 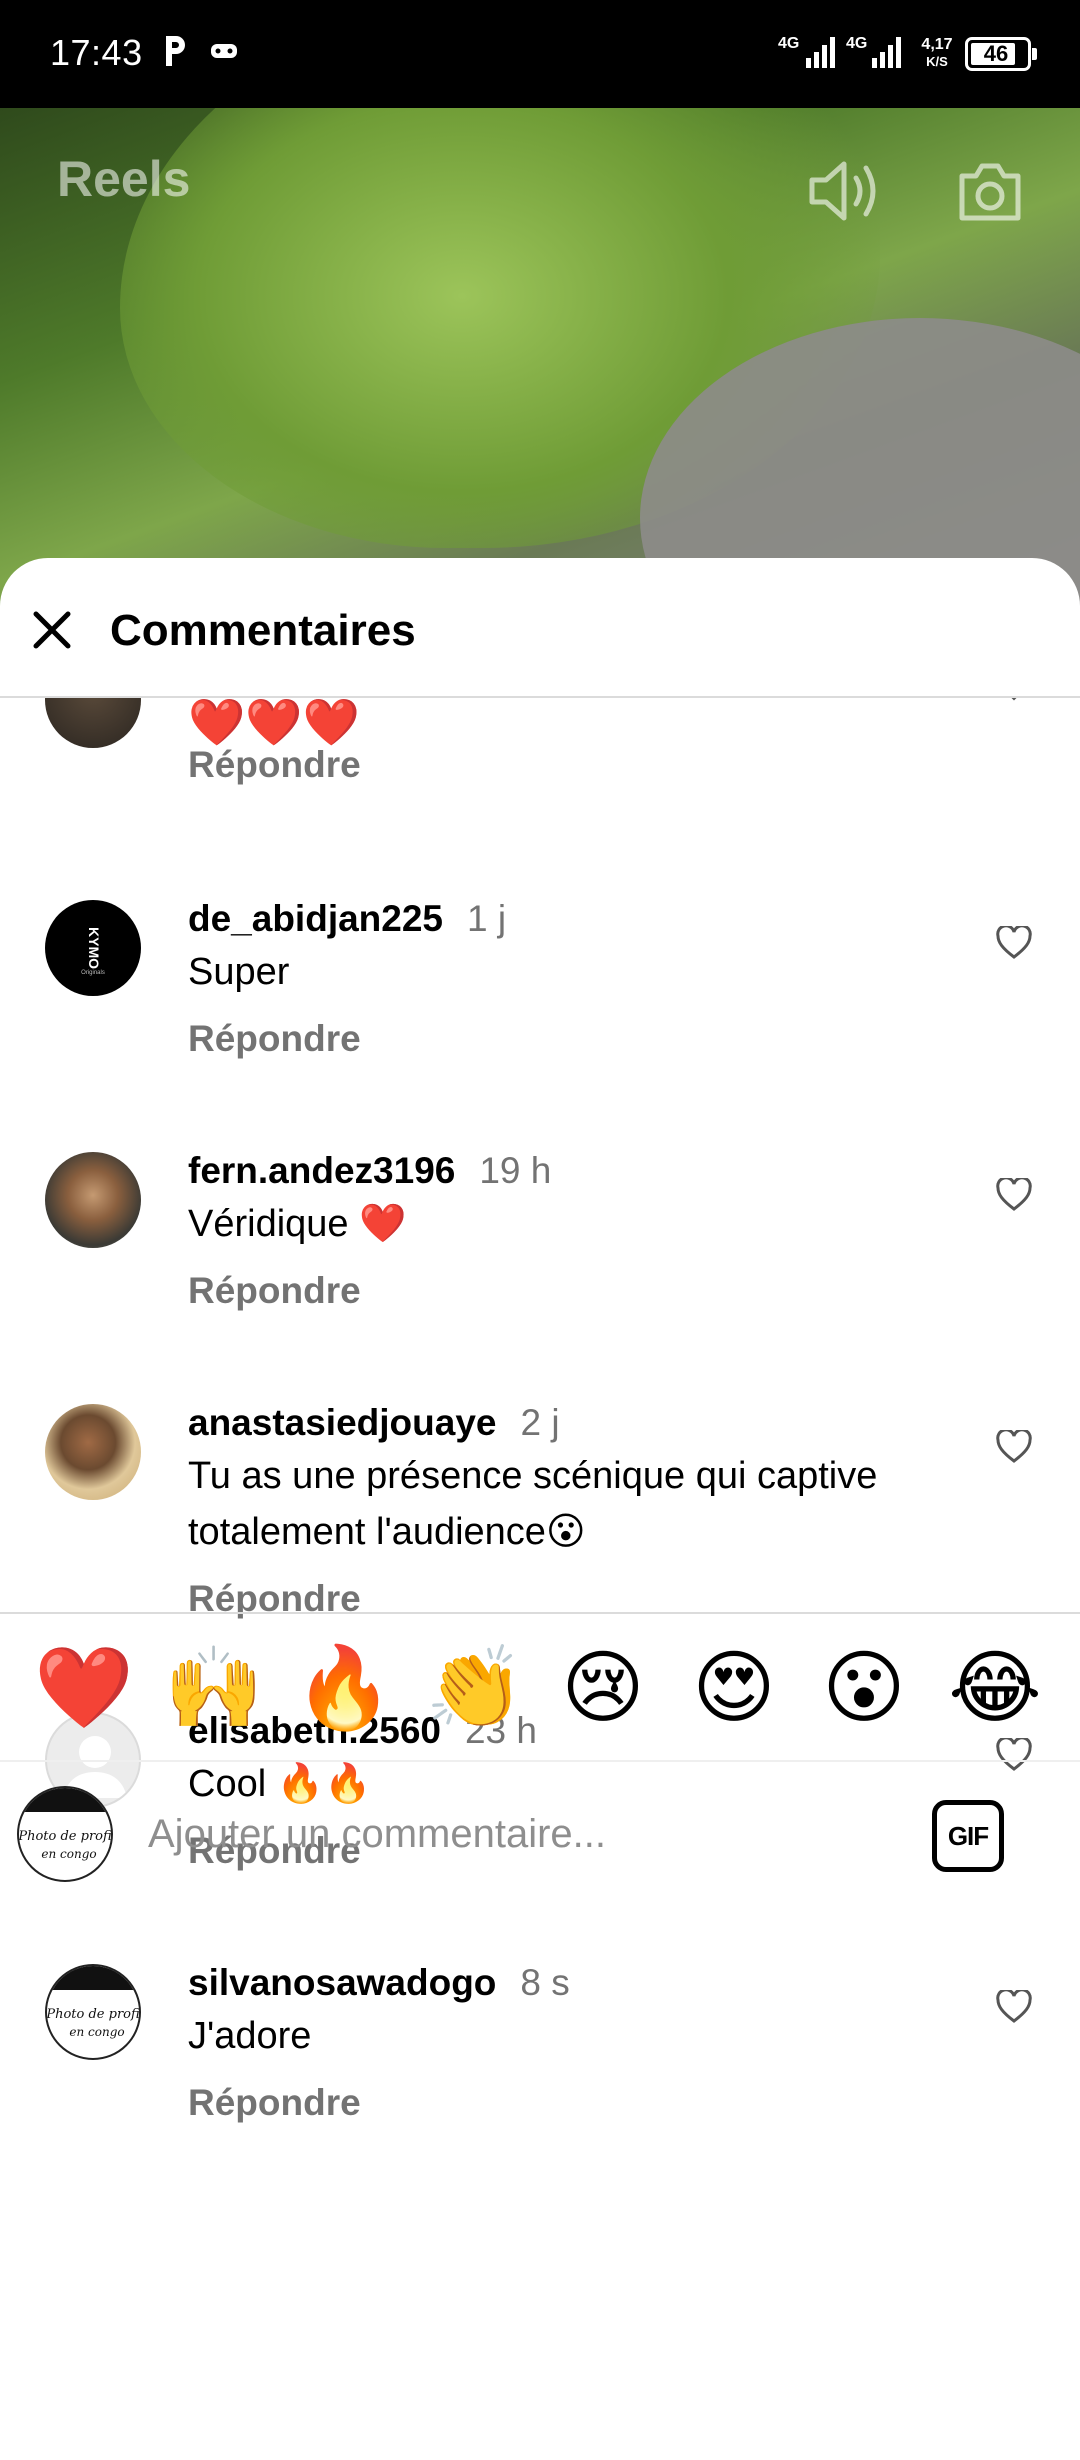 What do you see at coordinates (995, 1688) in the screenshot?
I see `emoji-tears-of-joy: 😂` at bounding box center [995, 1688].